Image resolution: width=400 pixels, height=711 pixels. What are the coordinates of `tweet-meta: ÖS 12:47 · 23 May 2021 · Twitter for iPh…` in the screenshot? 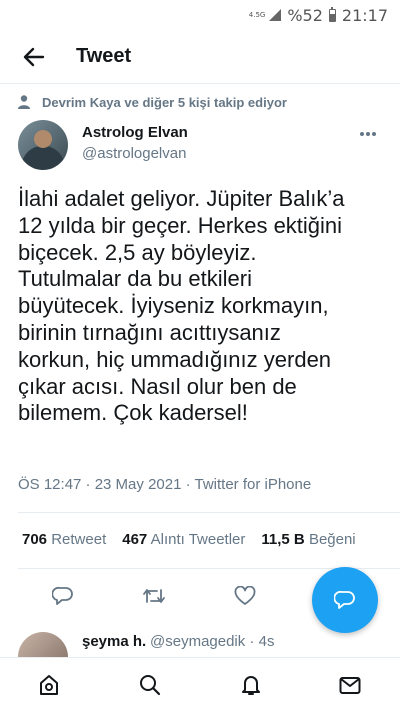 It's located at (165, 484).